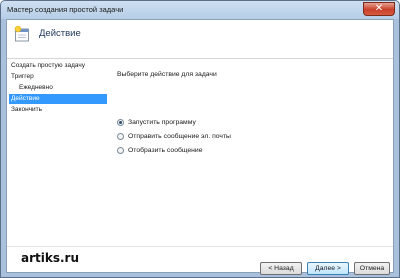 This screenshot has height=278, width=400. What do you see at coordinates (281, 268) in the screenshot?
I see `back-button: < Назад` at bounding box center [281, 268].